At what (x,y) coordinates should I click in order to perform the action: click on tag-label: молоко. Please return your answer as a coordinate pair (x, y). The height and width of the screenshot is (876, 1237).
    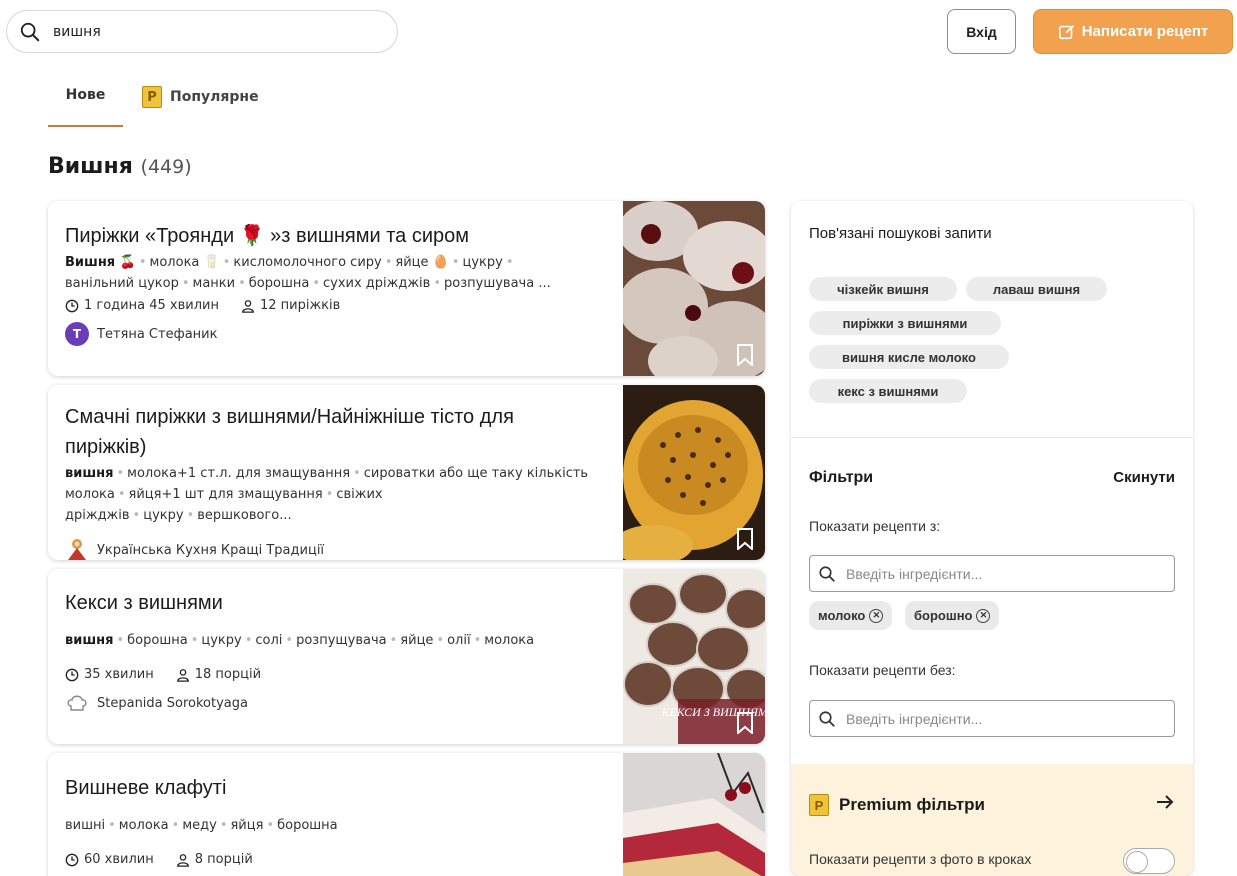
    Looking at the image, I should click on (842, 615).